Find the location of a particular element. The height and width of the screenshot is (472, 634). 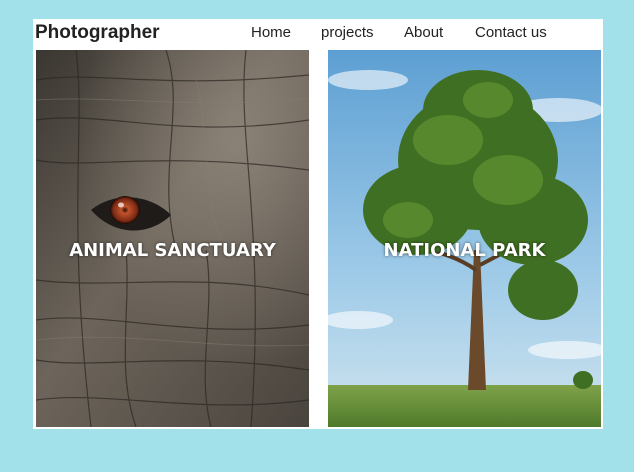

nav-link-home: Home is located at coordinates (271, 32).